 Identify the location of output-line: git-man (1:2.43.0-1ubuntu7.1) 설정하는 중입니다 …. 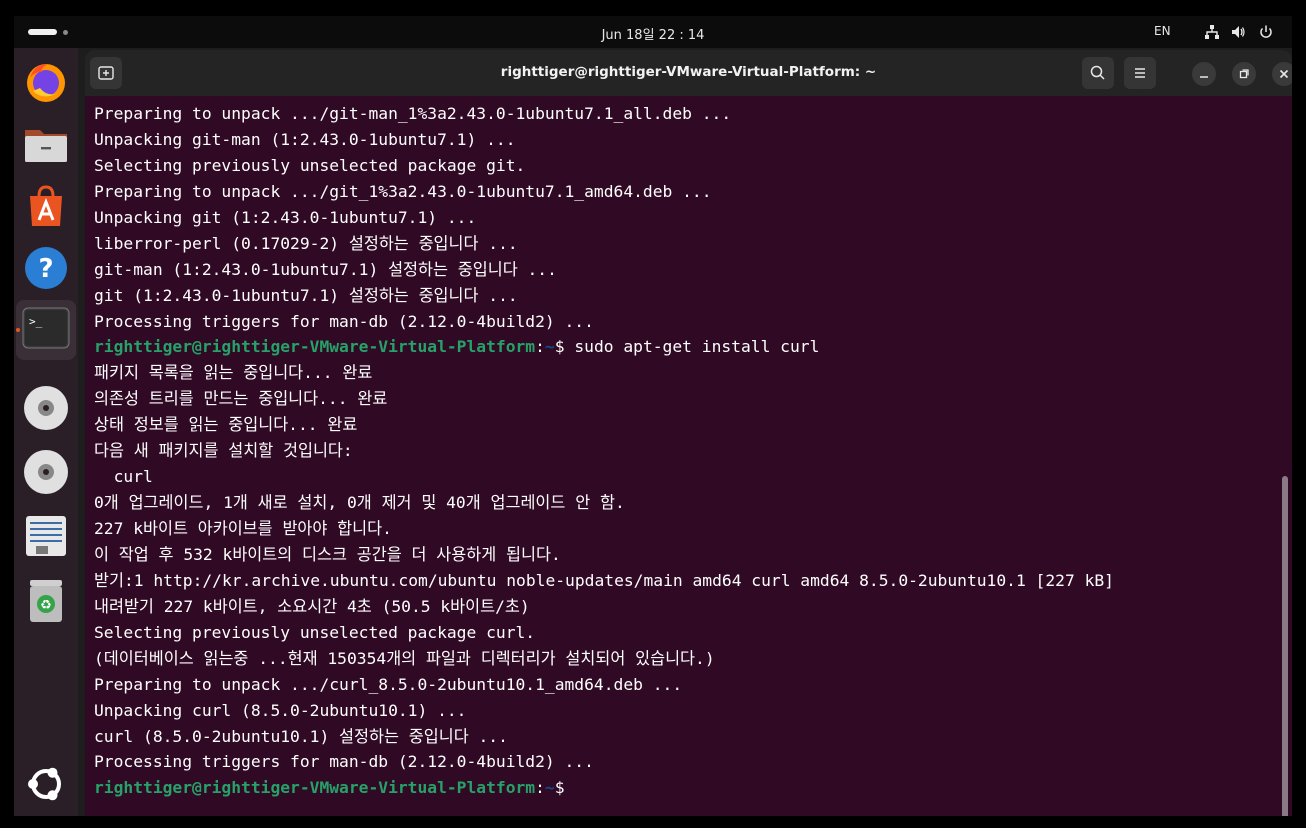
(325, 269).